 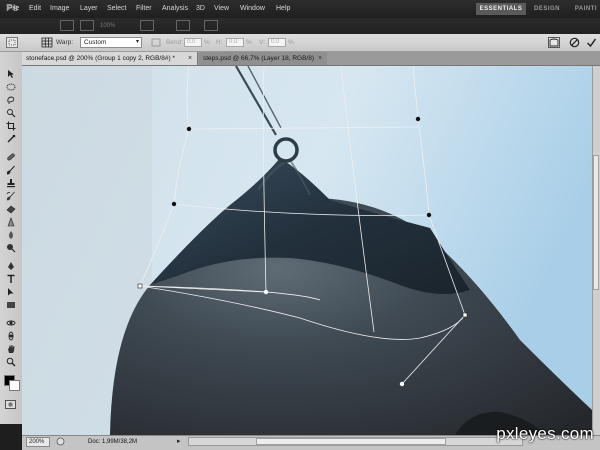 I want to click on commit-transform-icon, so click(x=591, y=42).